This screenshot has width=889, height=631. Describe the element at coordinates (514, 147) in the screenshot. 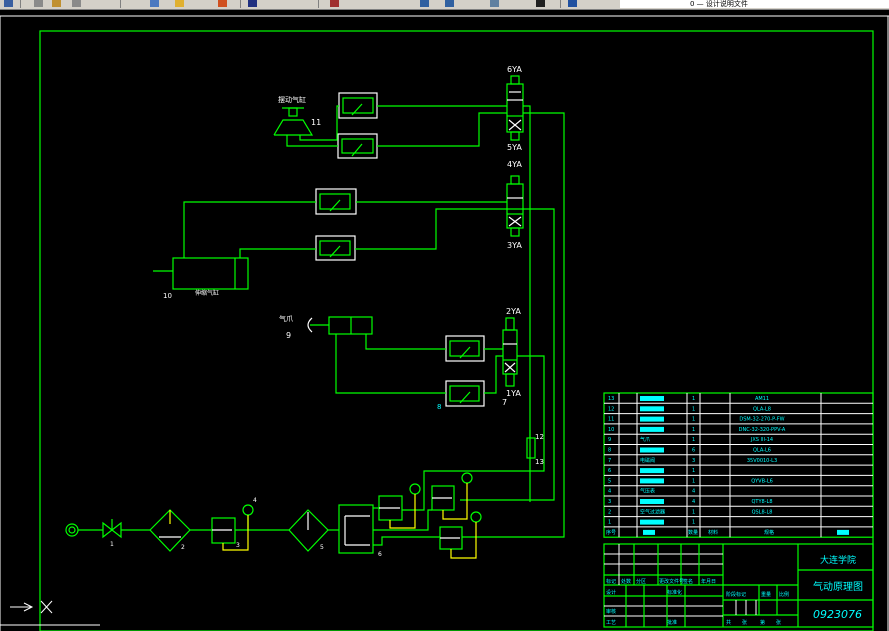

I see `solenoid-label: 5YA` at that location.